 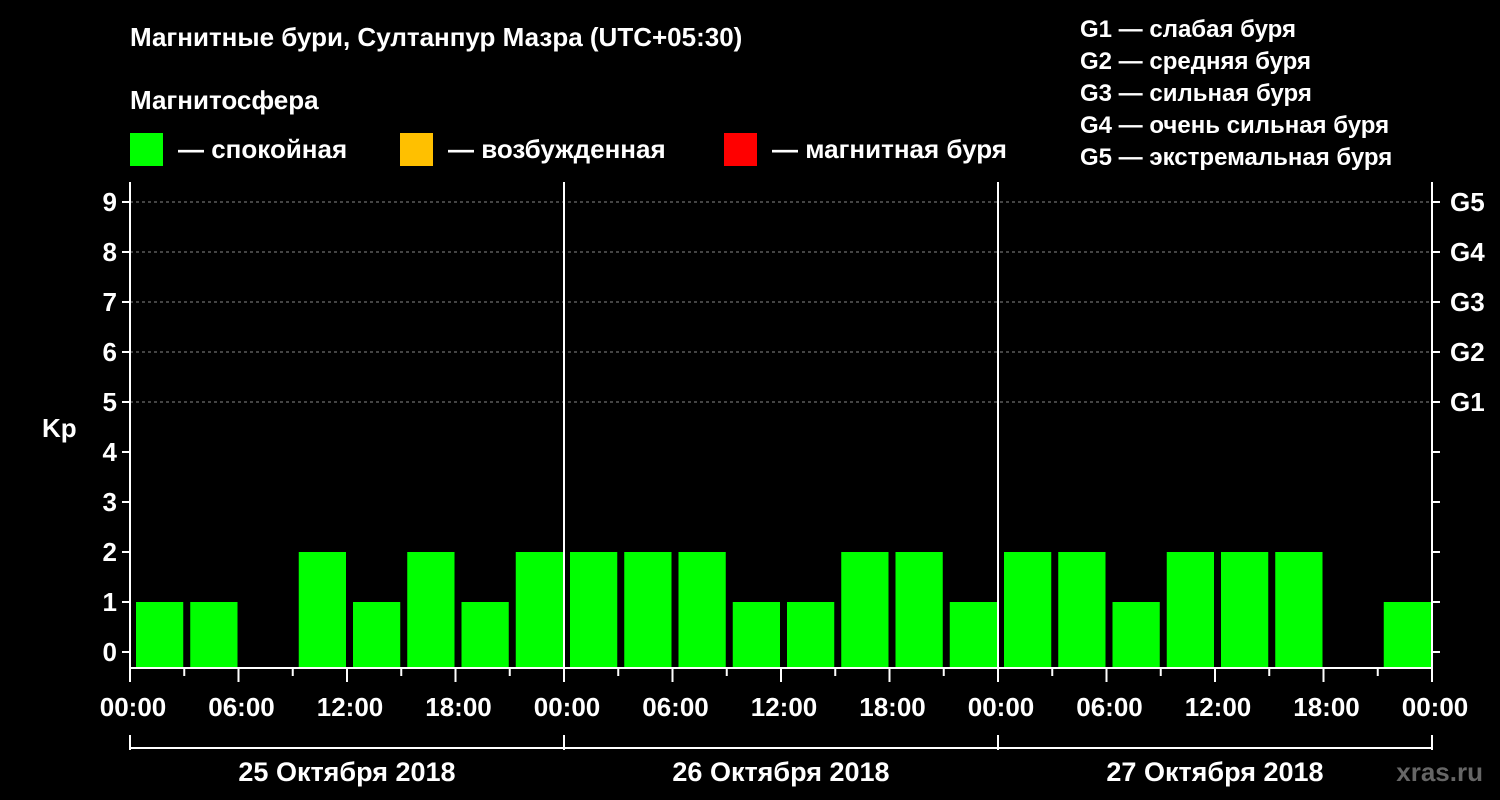 What do you see at coordinates (780, 772) in the screenshot?
I see `day-label: 26 Октября 2018` at bounding box center [780, 772].